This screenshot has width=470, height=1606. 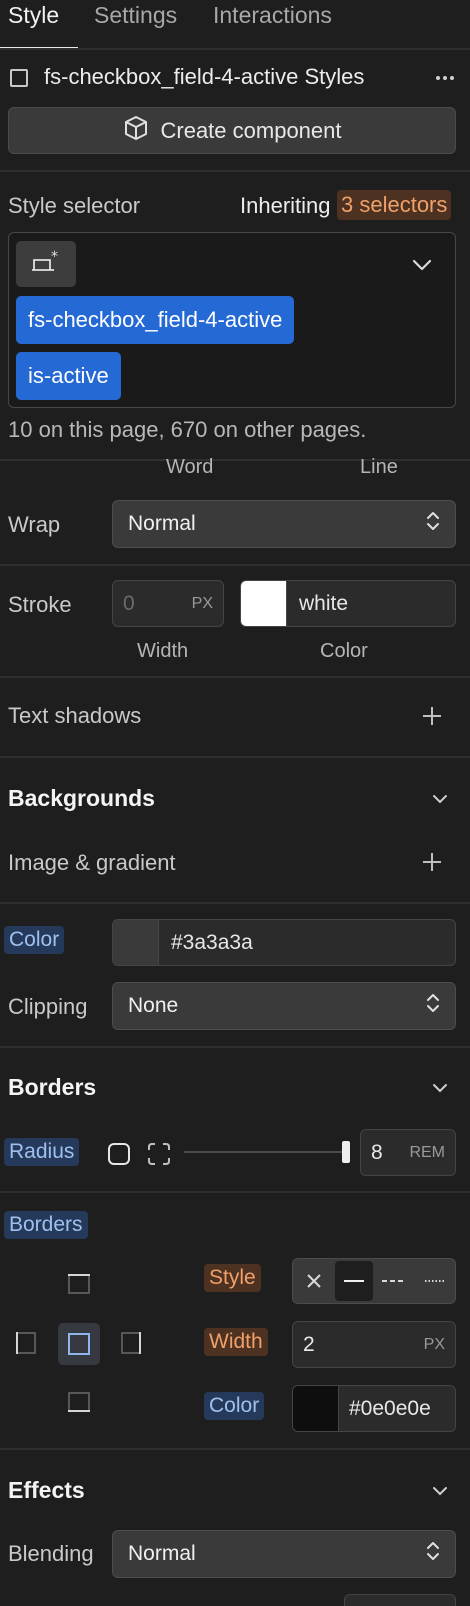 What do you see at coordinates (75, 715) in the screenshot?
I see `text-shadows-label: Text shadows` at bounding box center [75, 715].